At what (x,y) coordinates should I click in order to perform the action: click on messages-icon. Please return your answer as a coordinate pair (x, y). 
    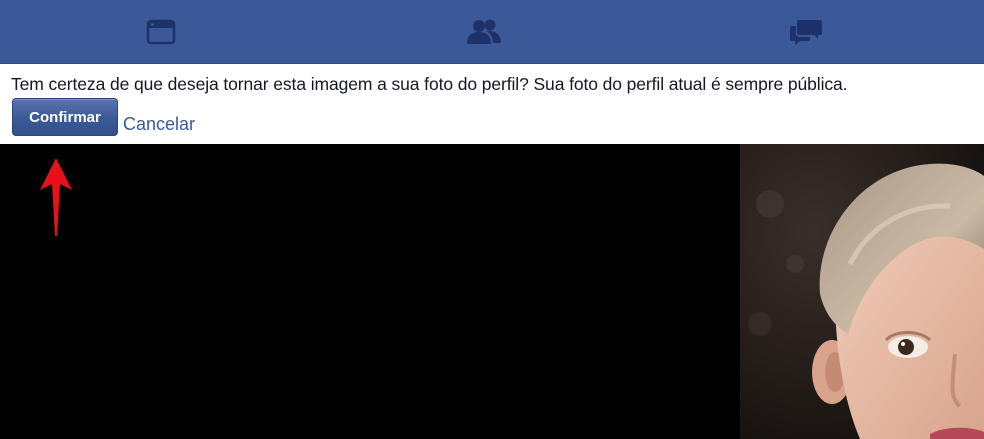
    Looking at the image, I should click on (806, 32).